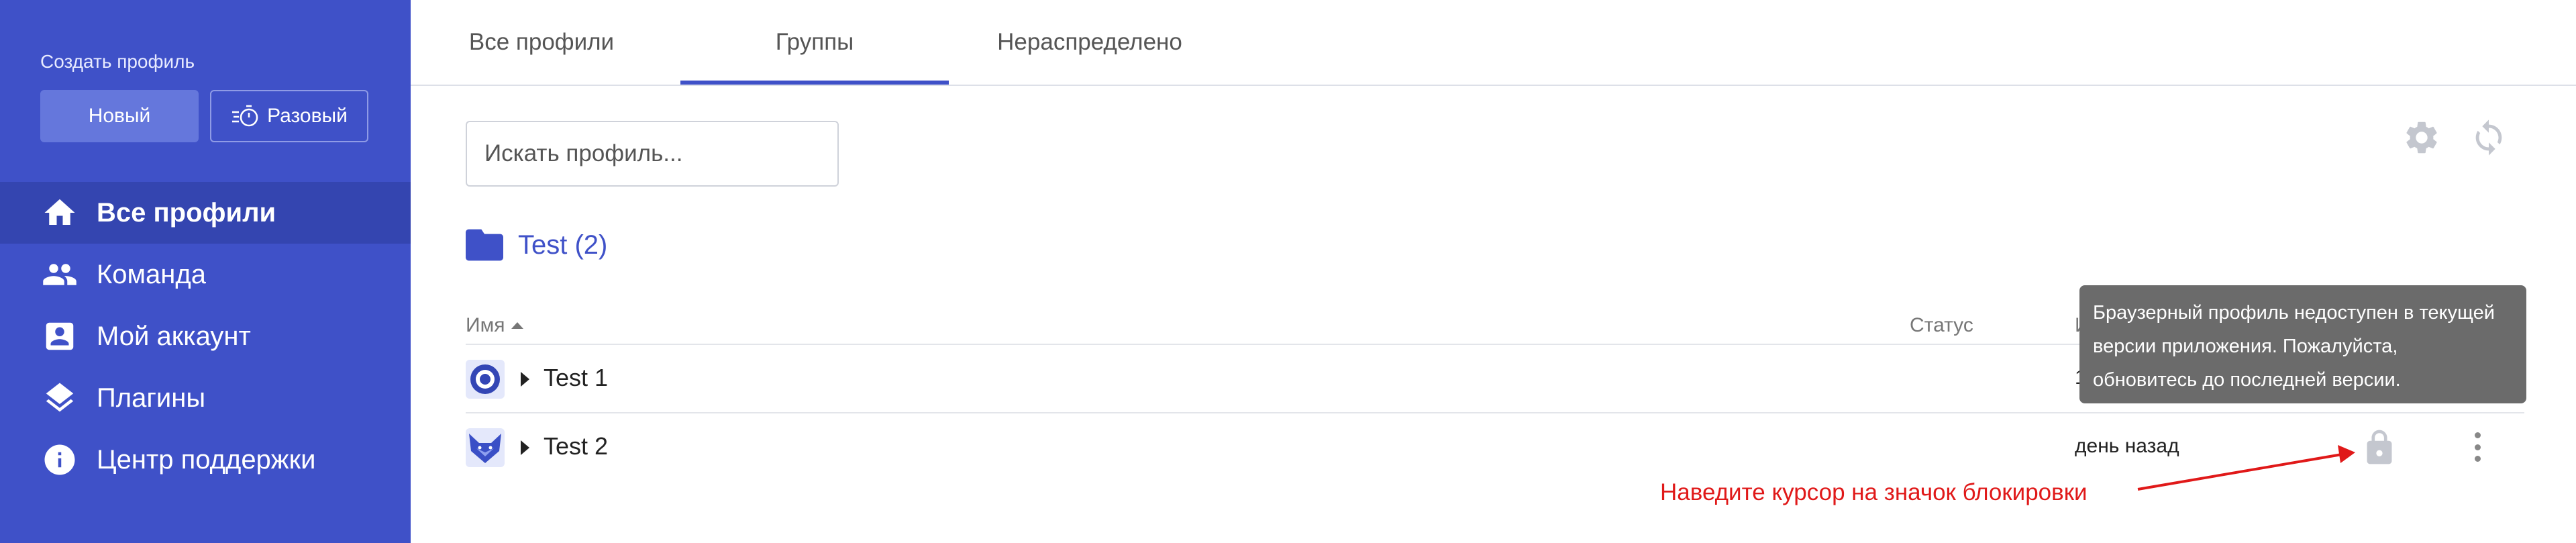 The image size is (2576, 543). I want to click on sidebar-item-label: Все профили, so click(186, 212).